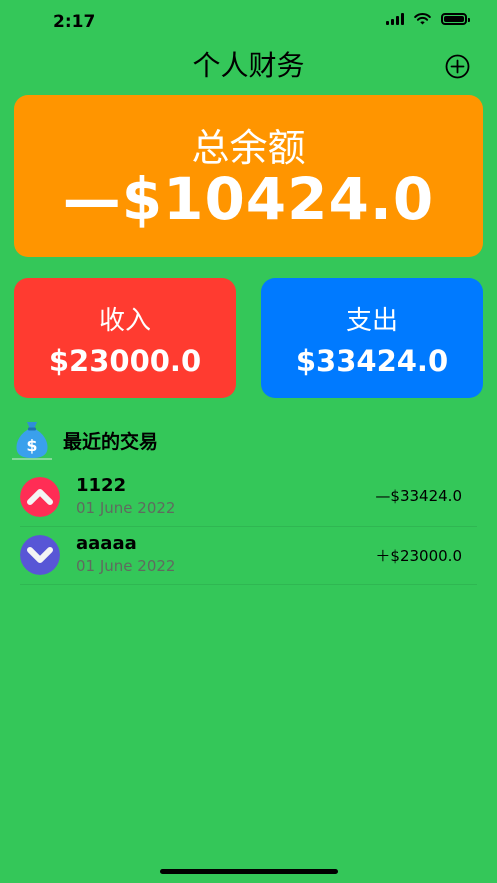 This screenshot has height=883, width=497. I want to click on chevron-up-icon, so click(40, 497).